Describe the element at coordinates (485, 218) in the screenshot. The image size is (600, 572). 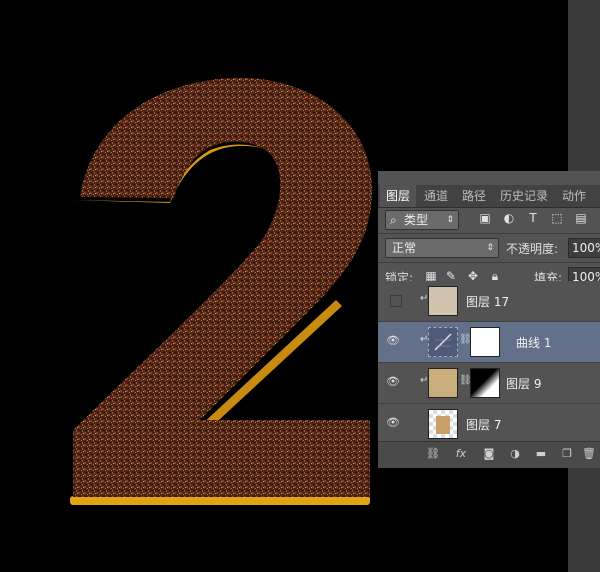
I see `image-filter-icon: ▣` at that location.